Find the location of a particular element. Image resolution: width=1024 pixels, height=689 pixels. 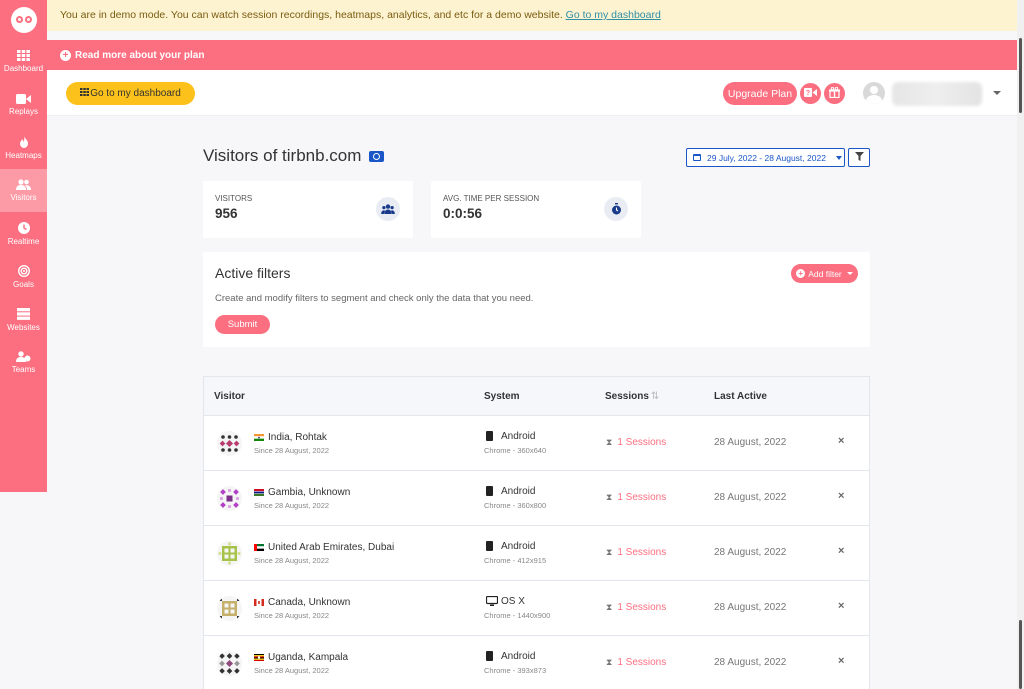

sidebar-item-replays: Replays is located at coordinates (23, 104).